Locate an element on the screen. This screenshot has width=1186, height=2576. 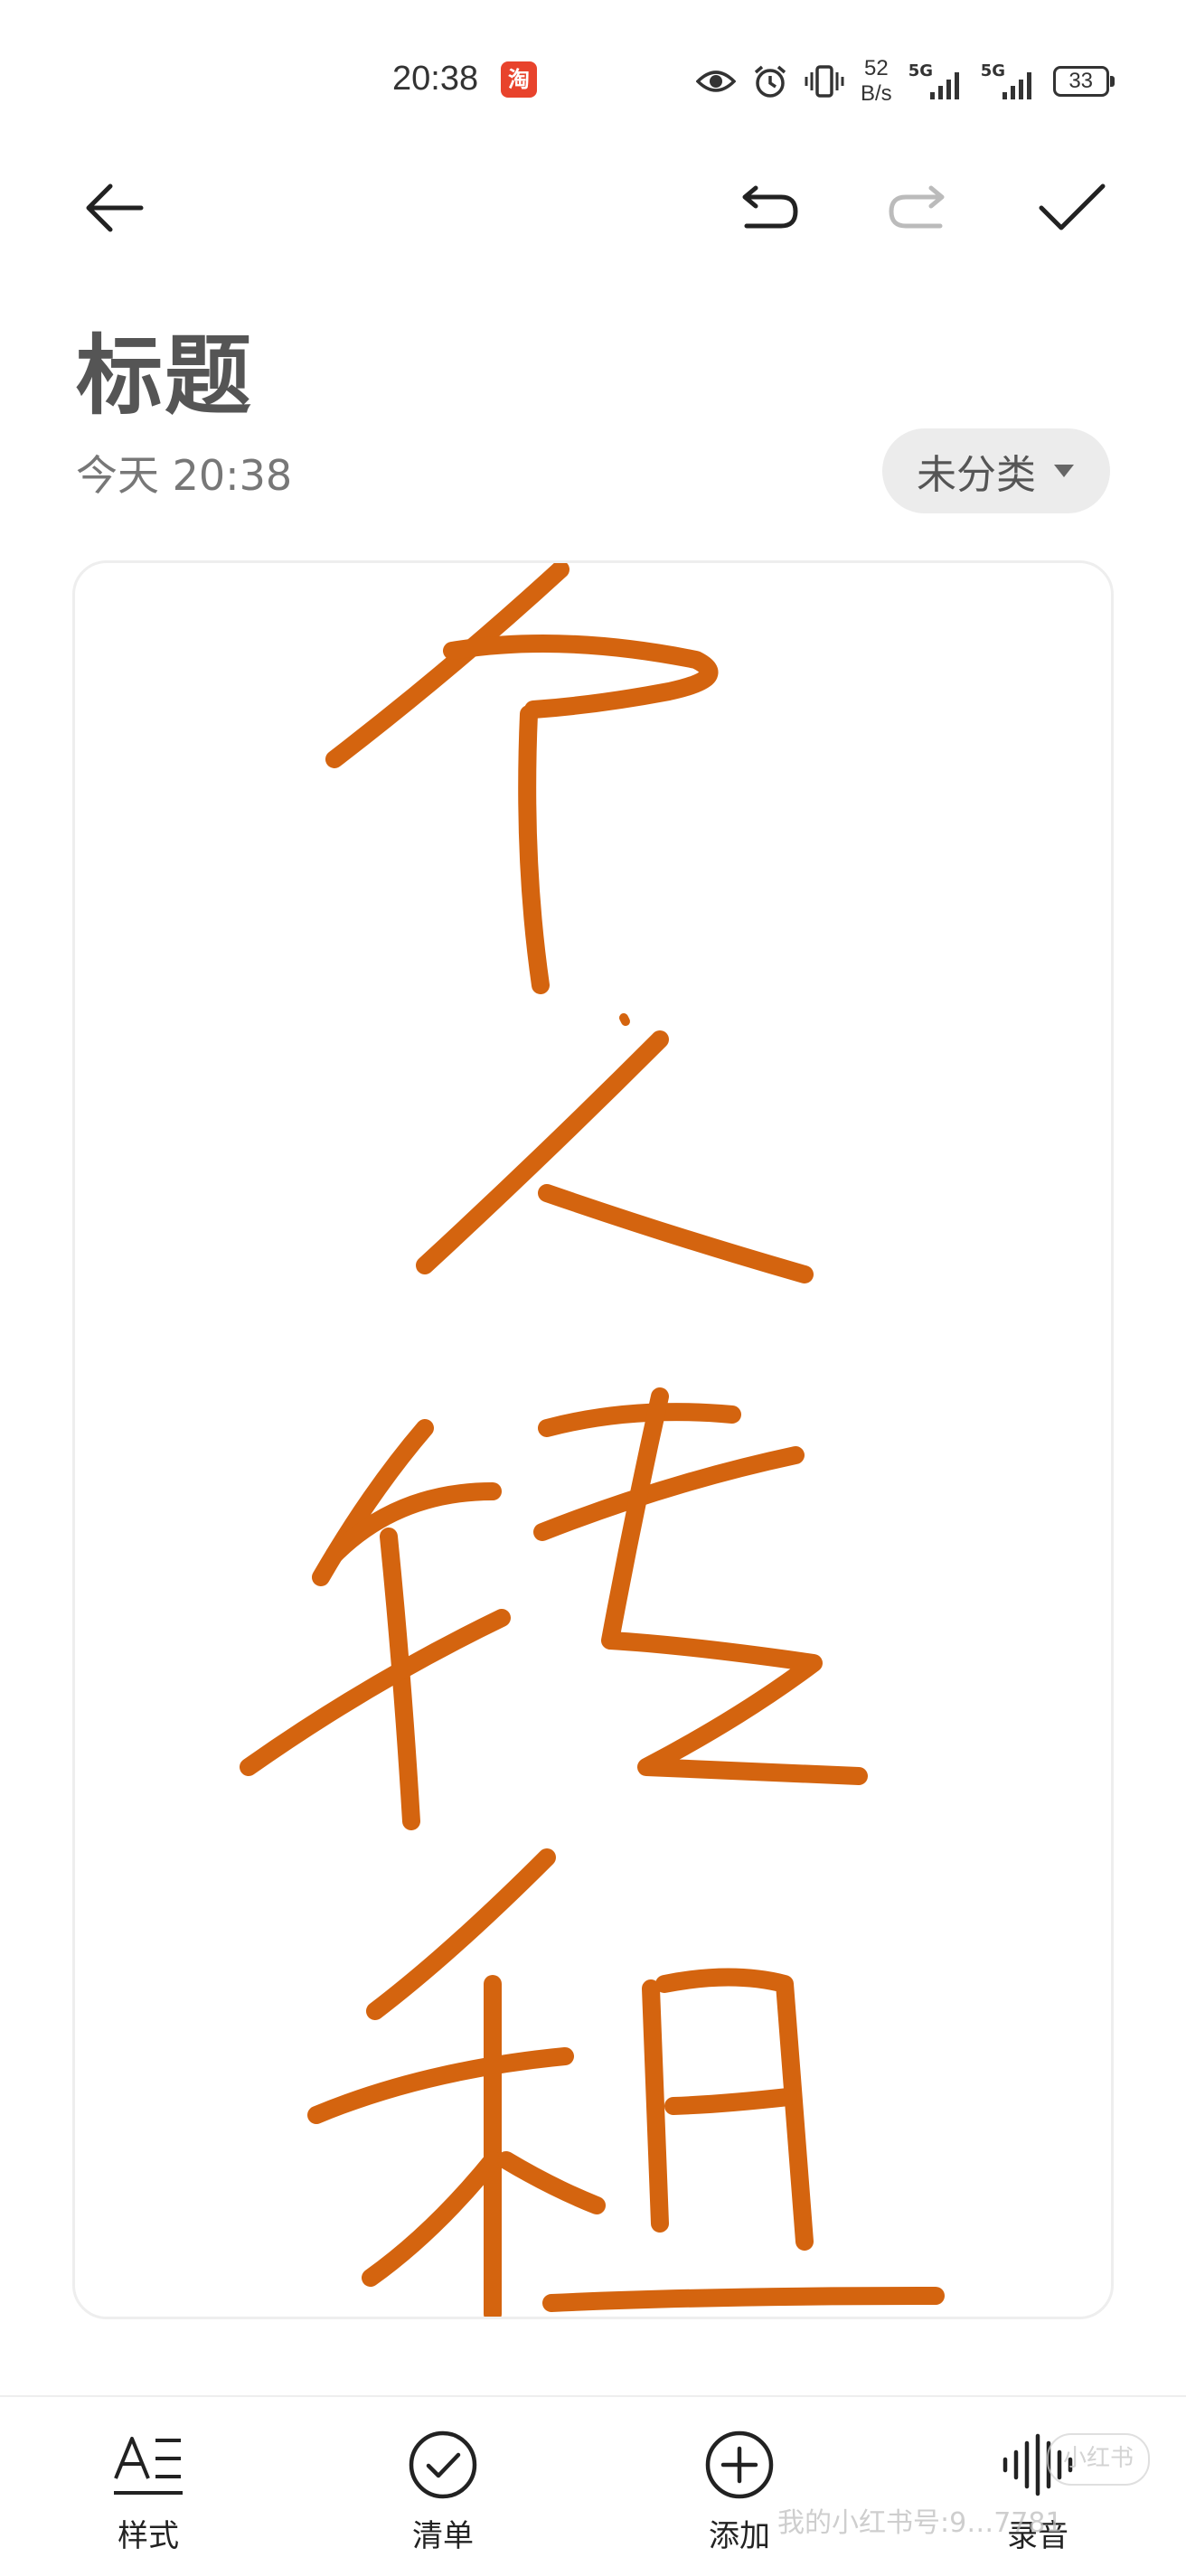
signal-5g-2: 5G is located at coordinates (1009, 81).